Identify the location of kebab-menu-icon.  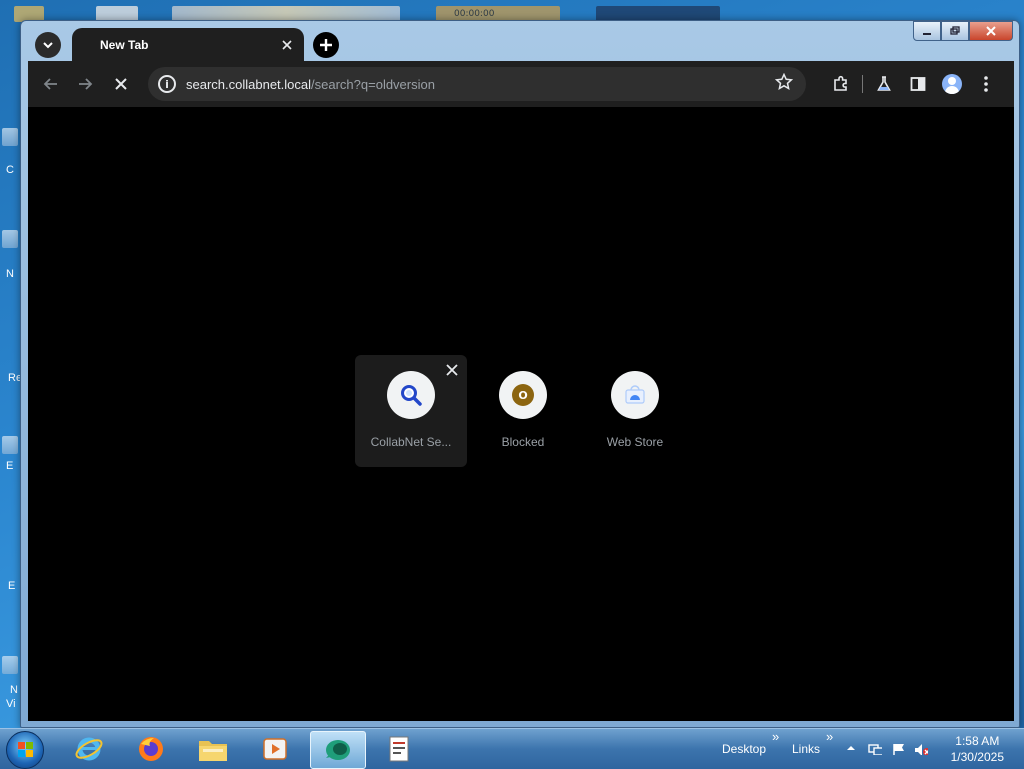
(986, 84).